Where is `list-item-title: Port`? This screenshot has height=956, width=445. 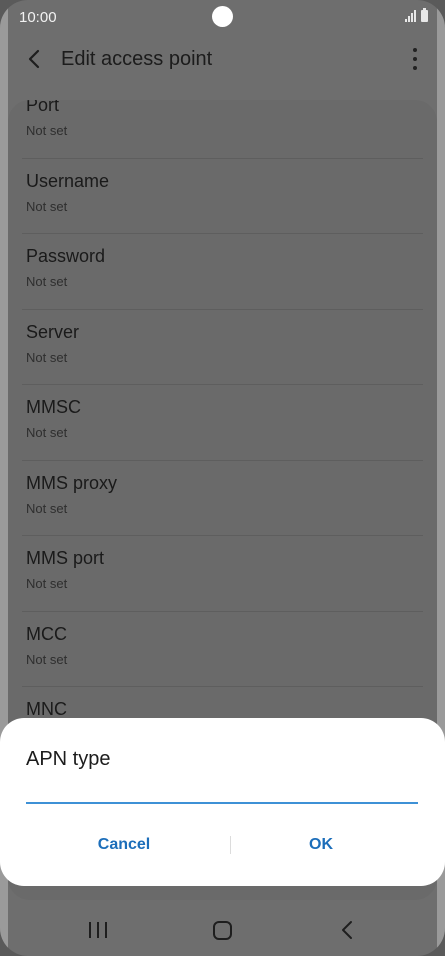
list-item-title: Port is located at coordinates (43, 107).